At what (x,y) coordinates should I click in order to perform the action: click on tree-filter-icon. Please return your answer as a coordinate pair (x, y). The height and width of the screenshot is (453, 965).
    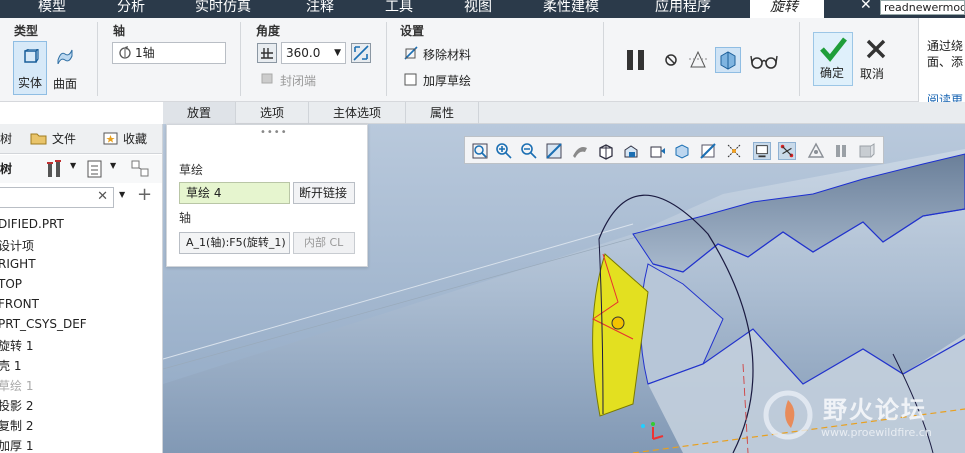
    Looking at the image, I should click on (141, 169).